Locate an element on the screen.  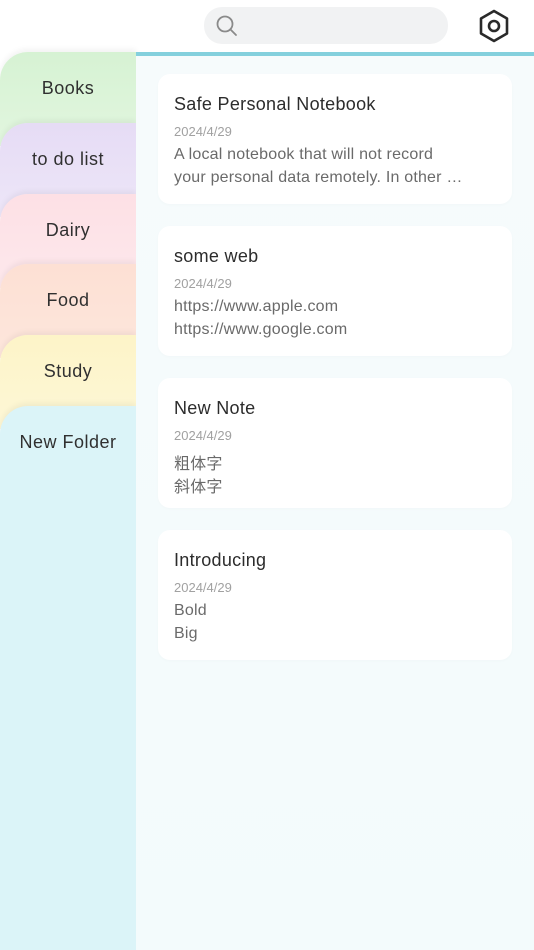
note-title: some web is located at coordinates (216, 256).